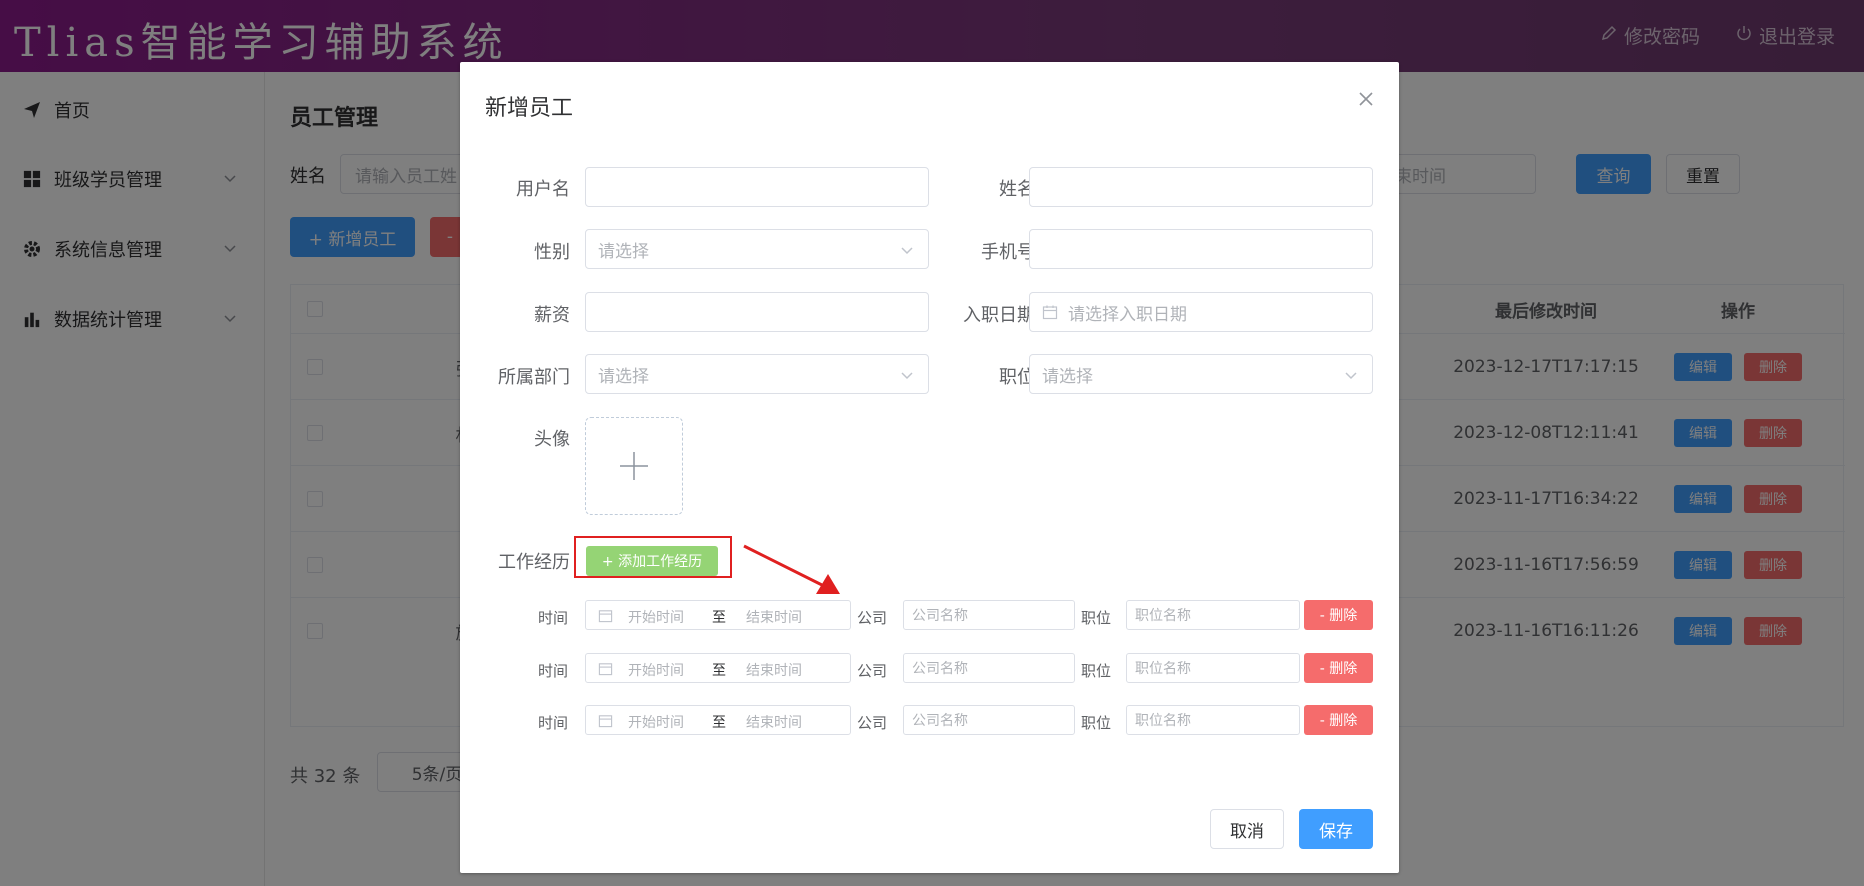 This screenshot has width=1864, height=886. Describe the element at coordinates (534, 377) in the screenshot. I see `department-label: 所属部门` at that location.